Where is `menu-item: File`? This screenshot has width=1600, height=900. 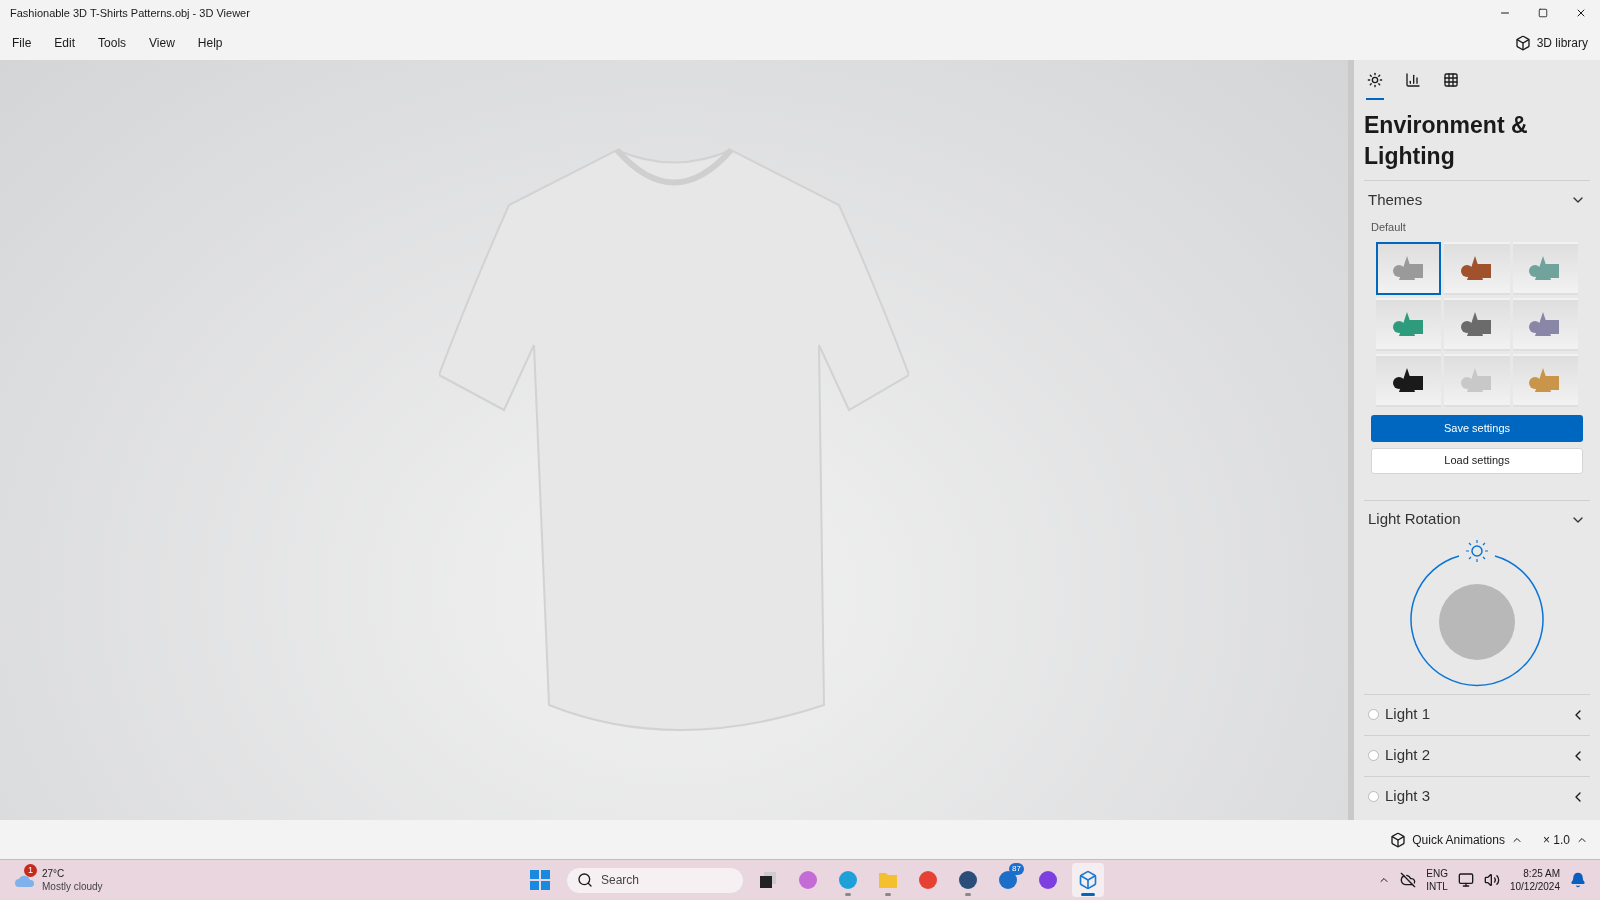 menu-item: File is located at coordinates (22, 43).